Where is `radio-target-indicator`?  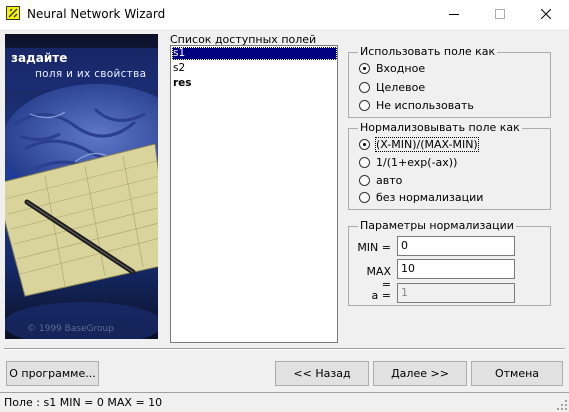
radio-target-indicator is located at coordinates (364, 87).